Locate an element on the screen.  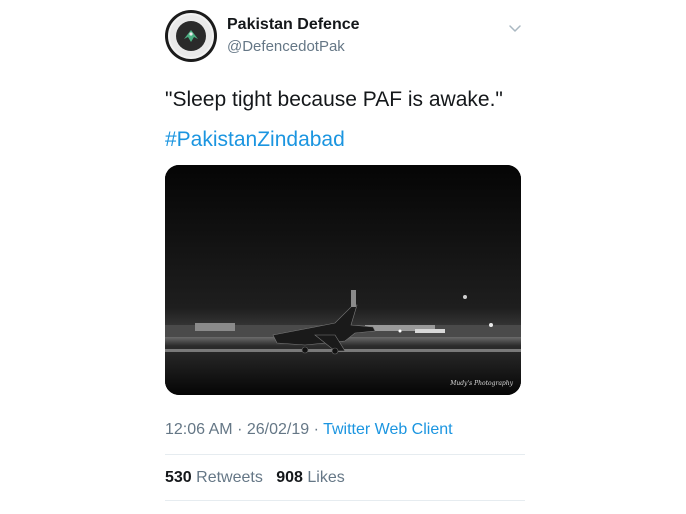
tweet-stats: 530 Retweets 908 Likes is located at coordinates (255, 478).